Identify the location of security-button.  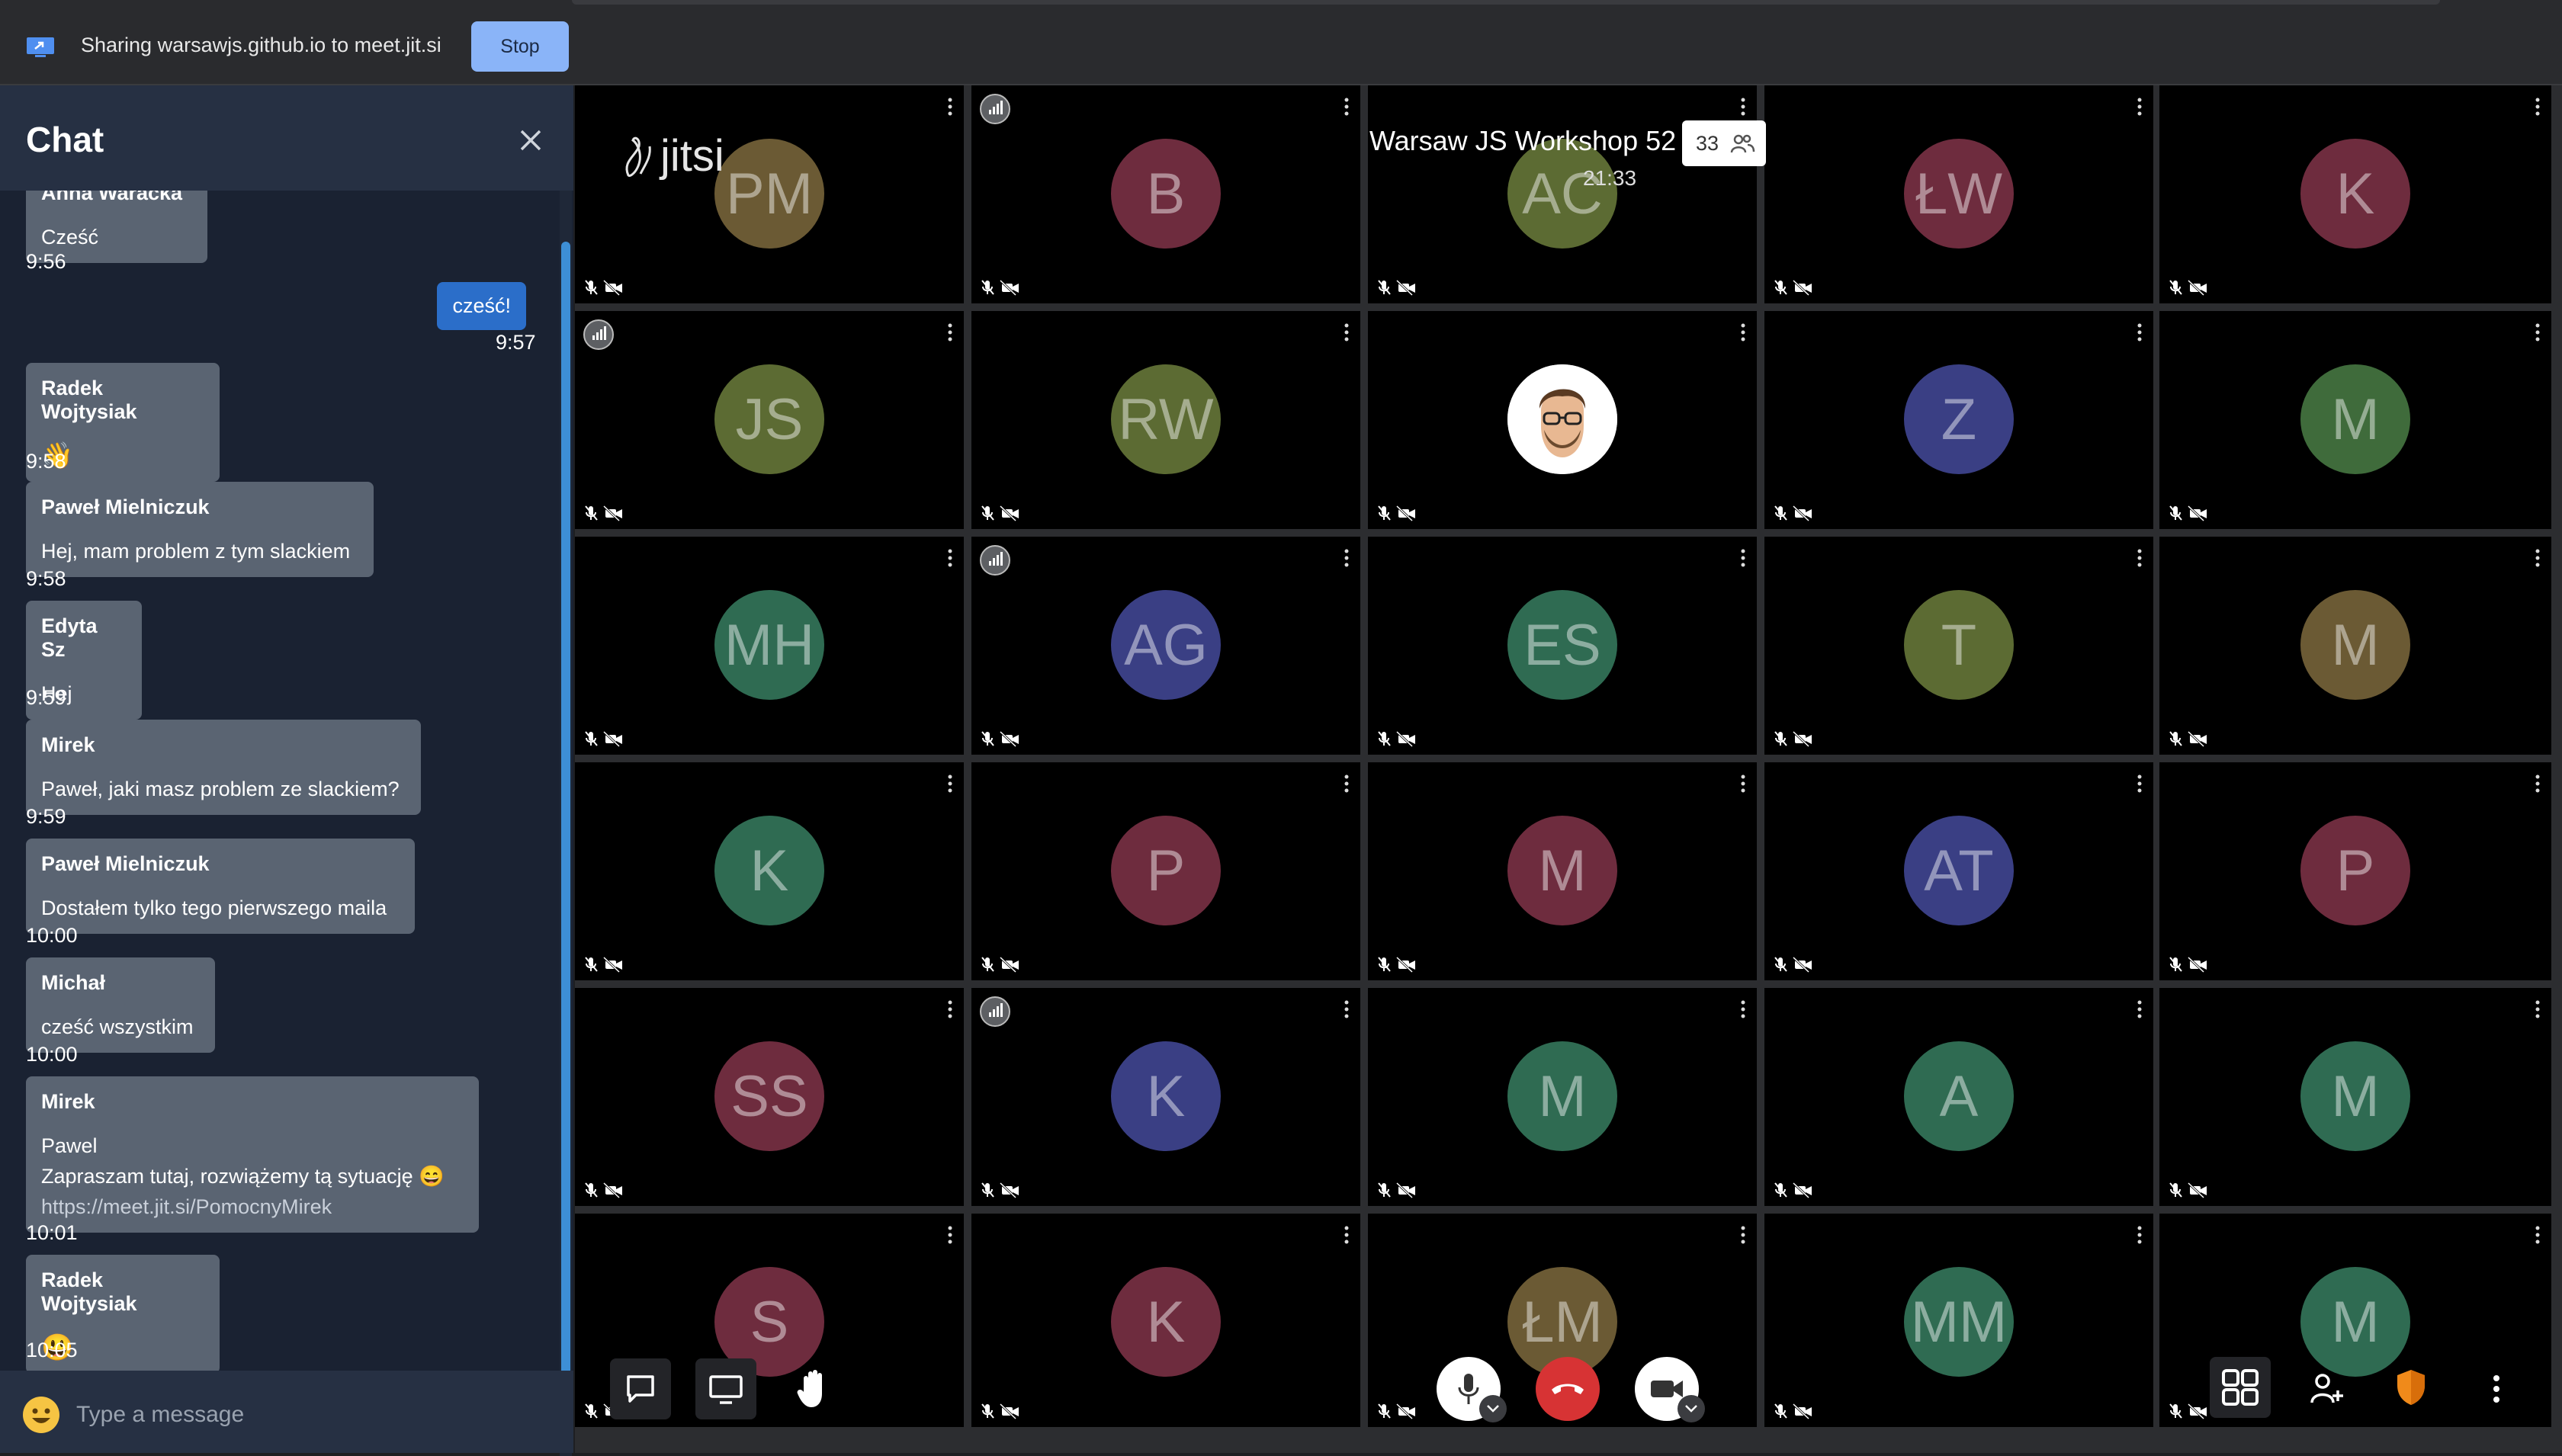
(2411, 1387).